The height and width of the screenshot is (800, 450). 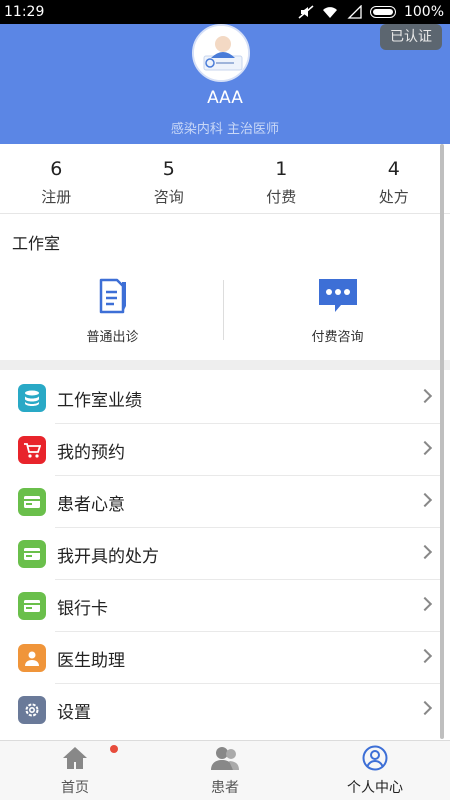 I want to click on tab-label: 个人中心, so click(x=375, y=788).